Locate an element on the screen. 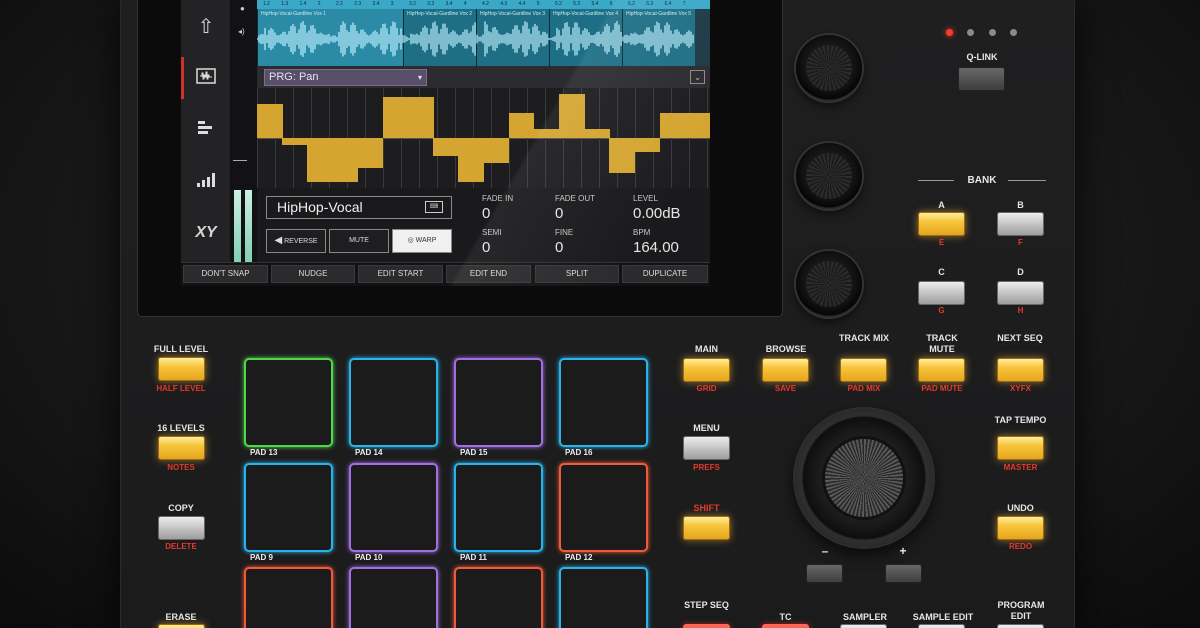 This screenshot has height=628, width=1200. sample-edit-button is located at coordinates (941, 626).